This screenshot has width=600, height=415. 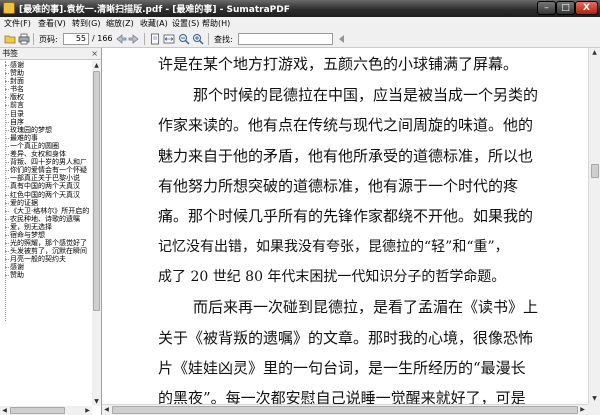 I want to click on find-previous-icon, so click(x=342, y=39).